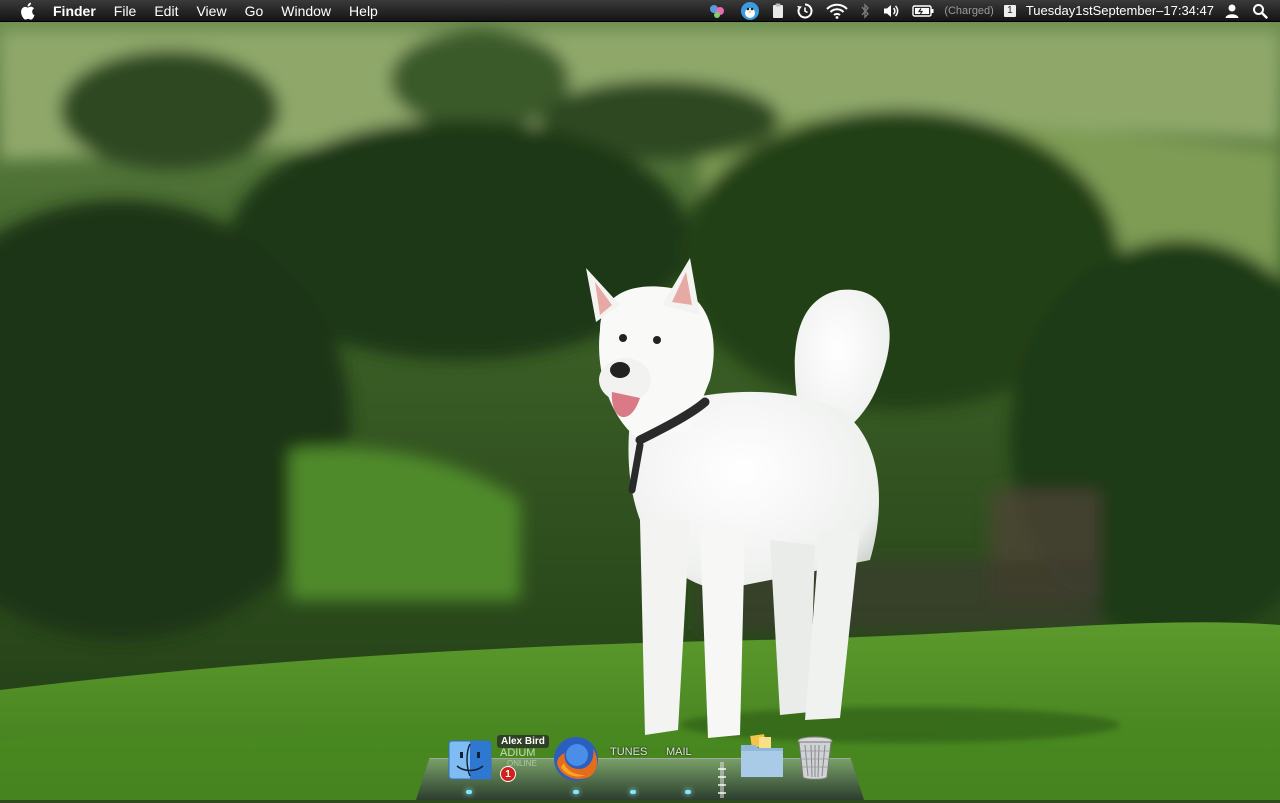 This screenshot has height=803, width=1280. I want to click on dock-trash, so click(815, 758).